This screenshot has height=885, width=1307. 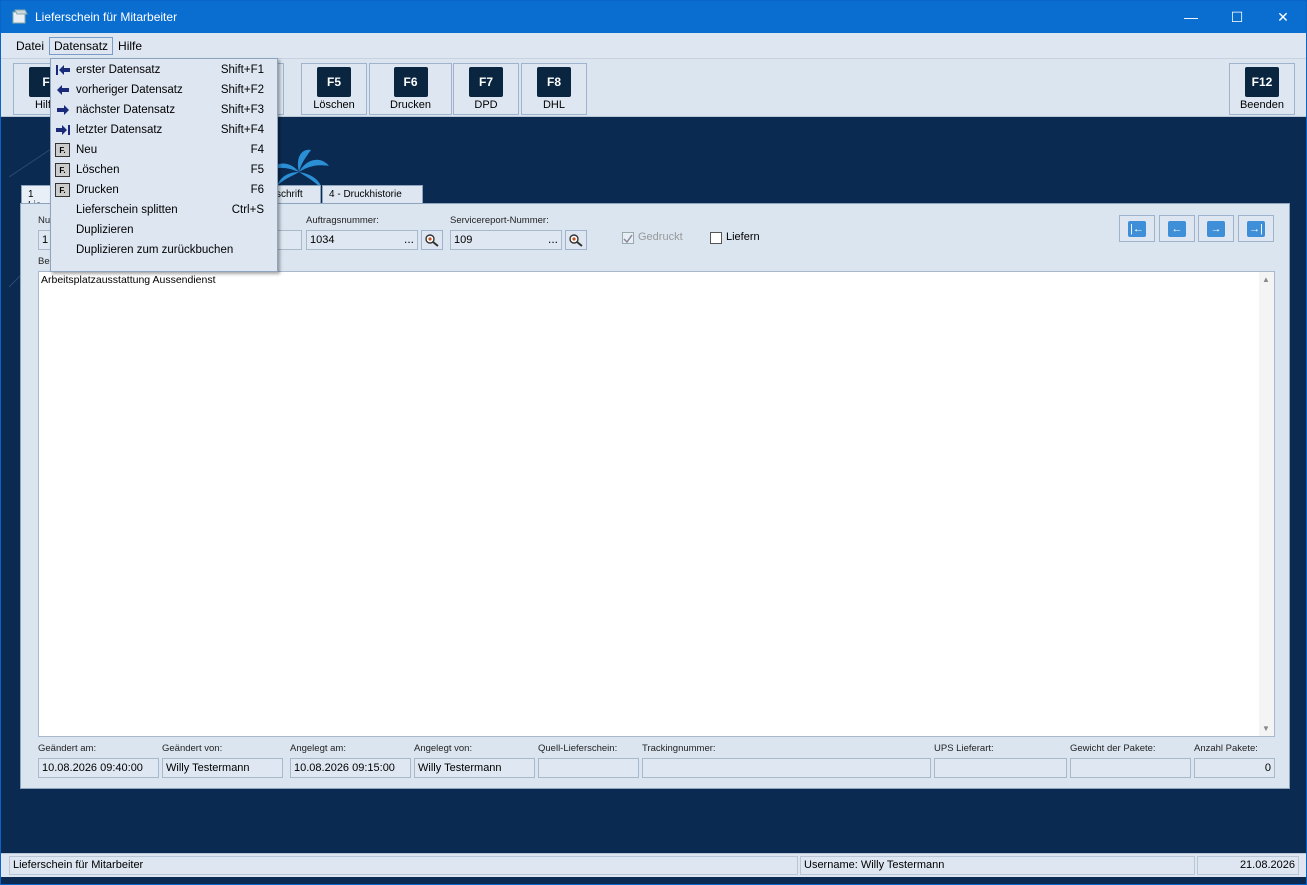 What do you see at coordinates (322, 240) in the screenshot?
I see `auftragsnummer-value: 1034` at bounding box center [322, 240].